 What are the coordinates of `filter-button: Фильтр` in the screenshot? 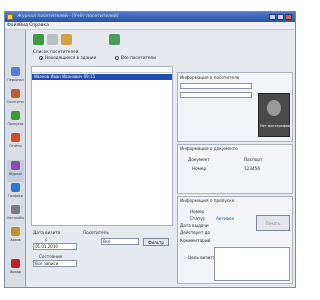 It's located at (156, 242).